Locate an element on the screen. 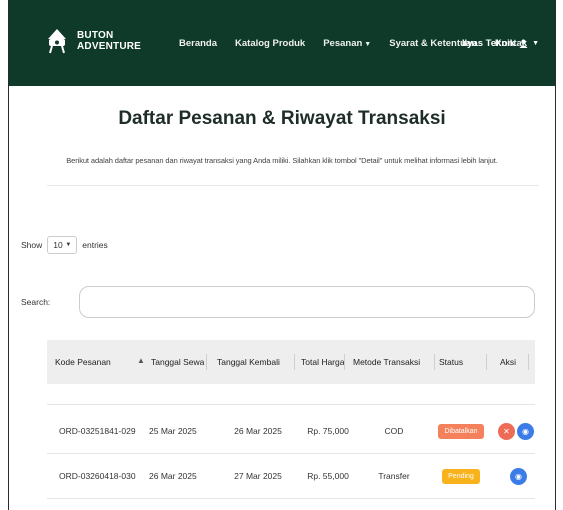 The height and width of the screenshot is (510, 563). brand: BUTON ADVENTURE is located at coordinates (93, 41).